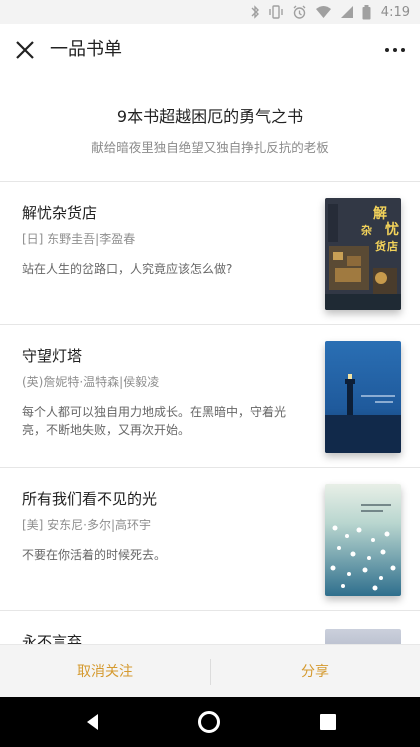  Describe the element at coordinates (79, 239) in the screenshot. I see `book-author: [日] 东野圭吾|李盈春` at that location.